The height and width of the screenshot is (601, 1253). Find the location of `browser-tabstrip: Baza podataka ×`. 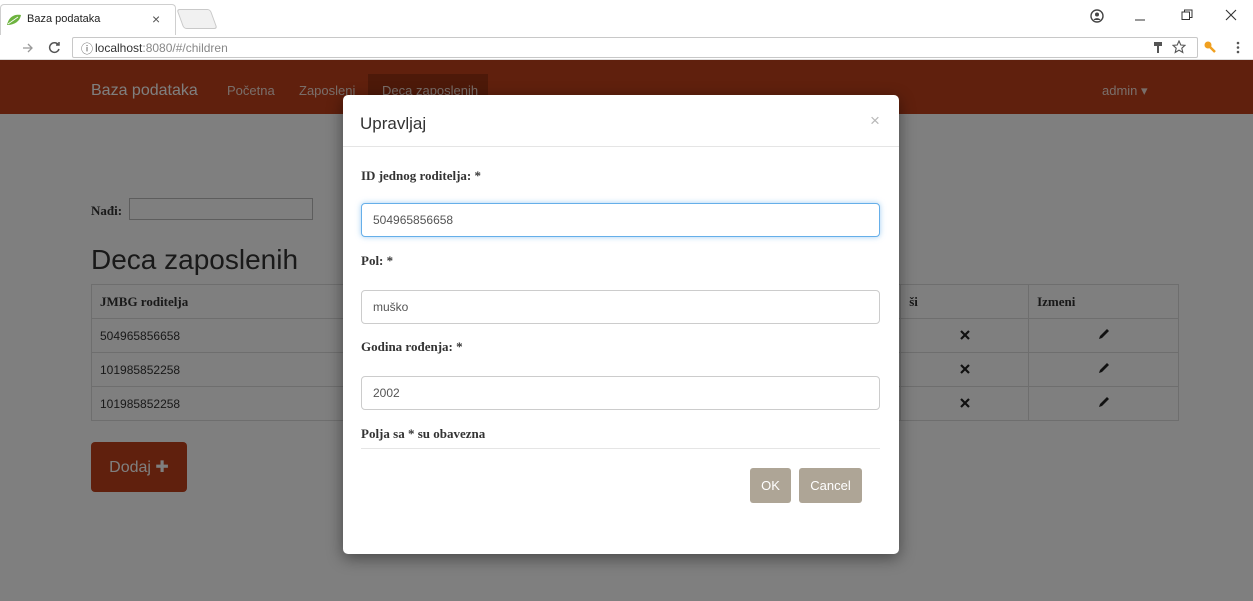

browser-tabstrip: Baza podataka × is located at coordinates (626, 17).